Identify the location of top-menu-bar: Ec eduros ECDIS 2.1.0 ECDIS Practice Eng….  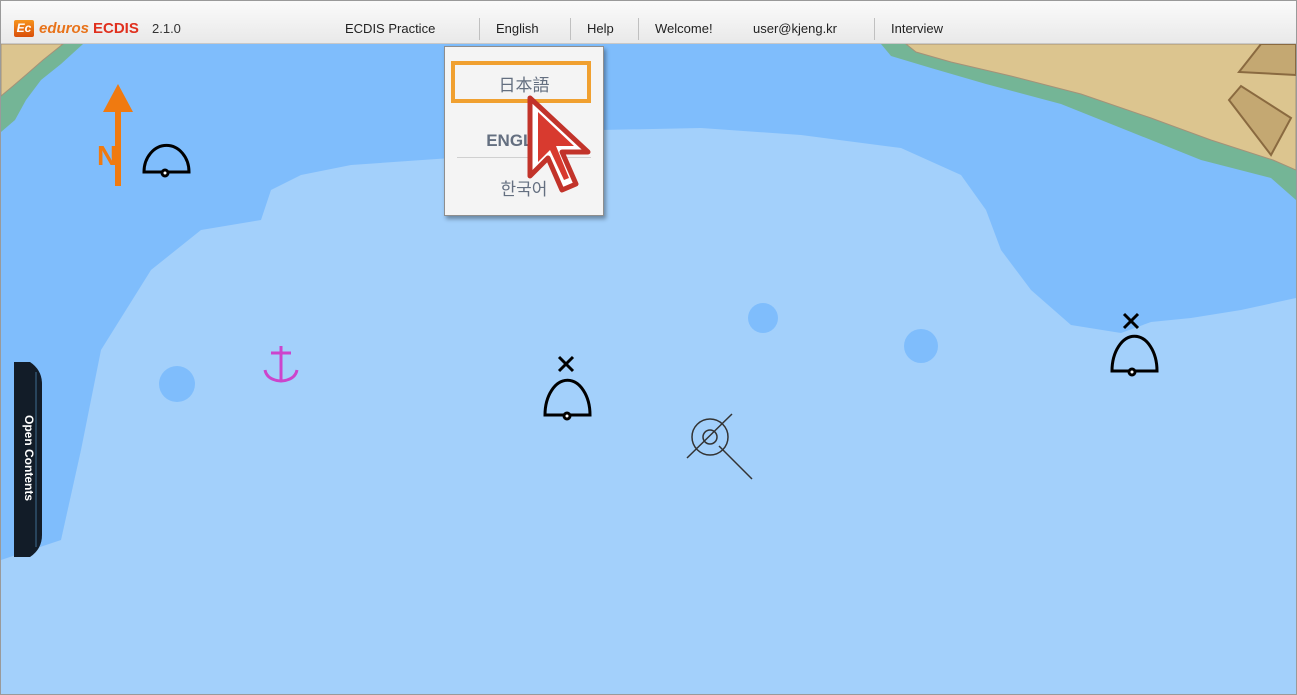
(648, 22).